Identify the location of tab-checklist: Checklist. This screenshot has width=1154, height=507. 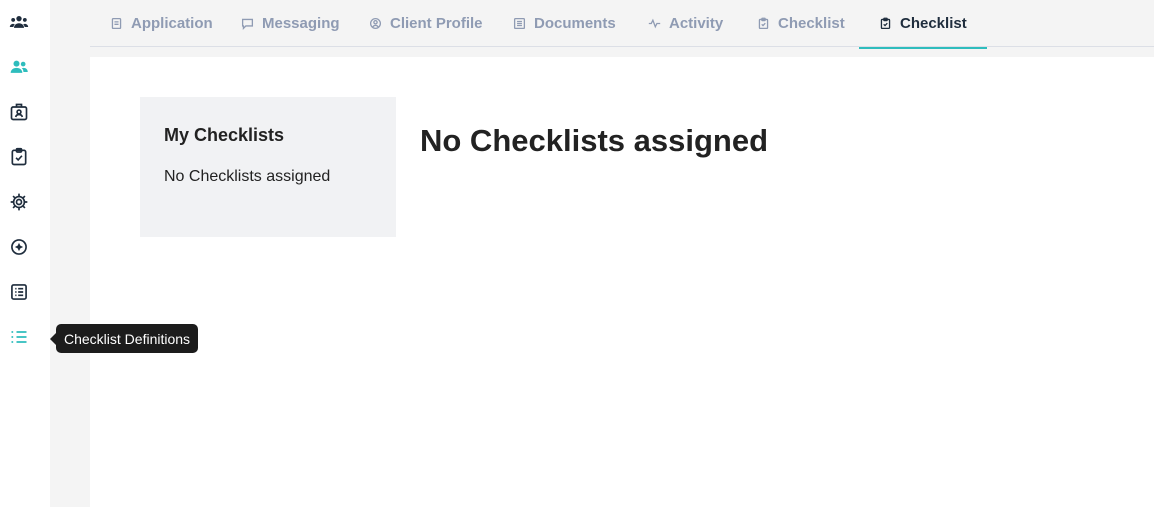
(801, 23).